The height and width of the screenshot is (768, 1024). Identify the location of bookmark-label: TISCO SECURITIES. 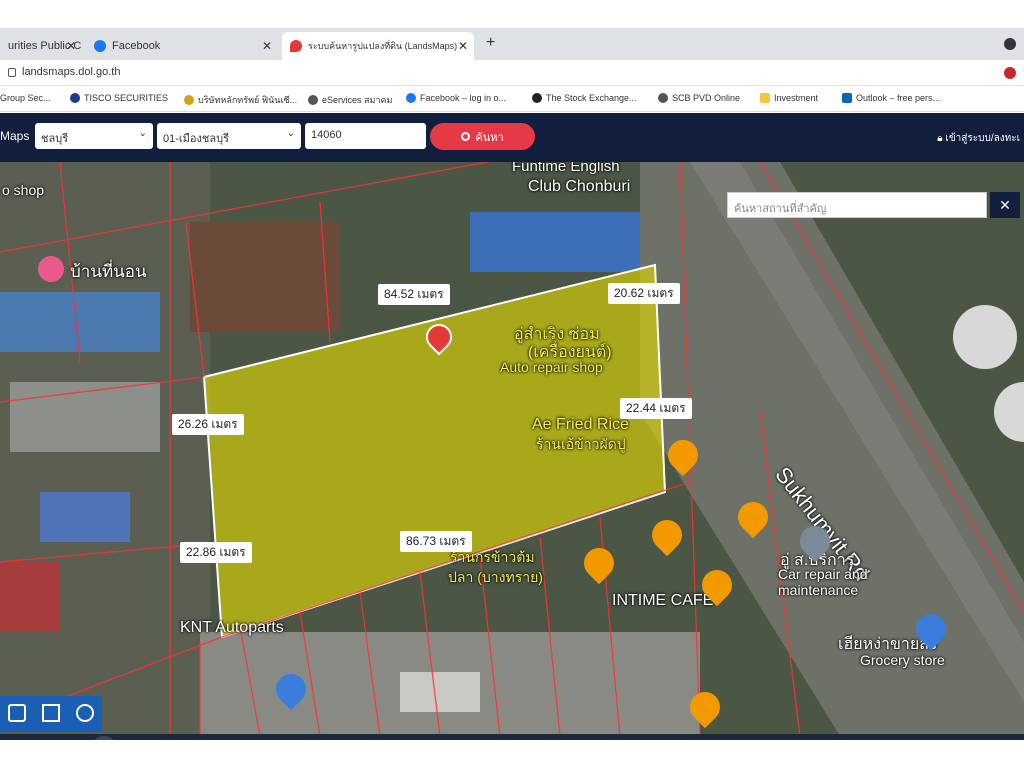
(126, 98).